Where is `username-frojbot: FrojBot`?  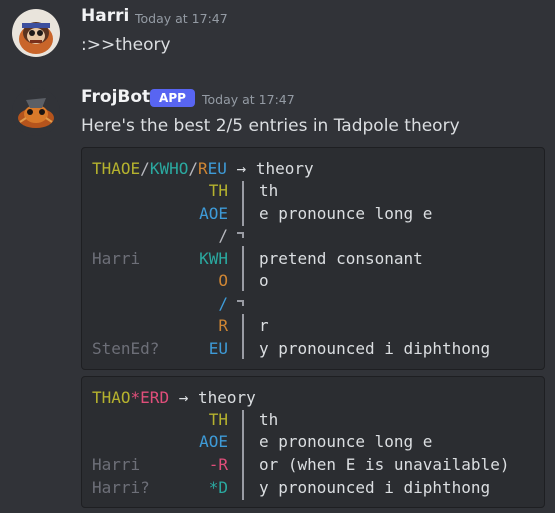 username-frojbot: FrojBot is located at coordinates (115, 97).